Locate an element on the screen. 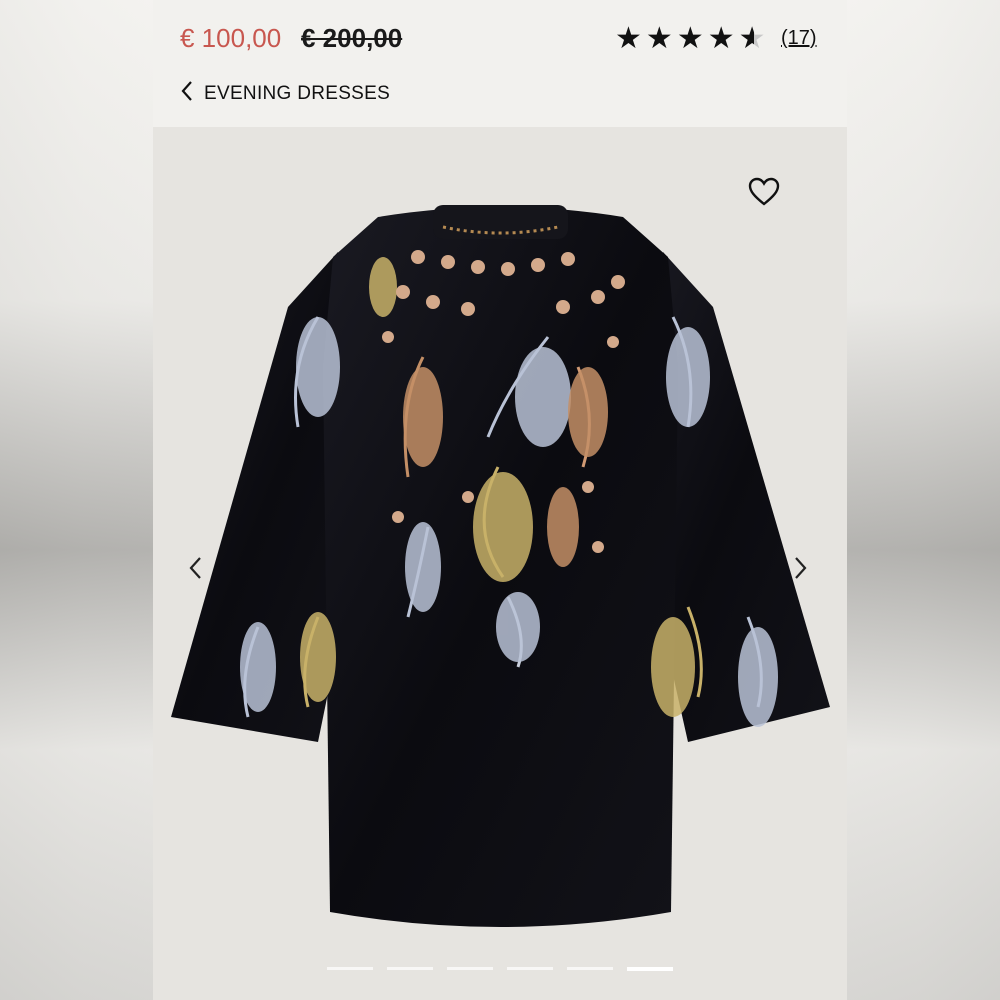 This screenshot has height=1000, width=1000. sale-price: € 100,00 is located at coordinates (231, 38).